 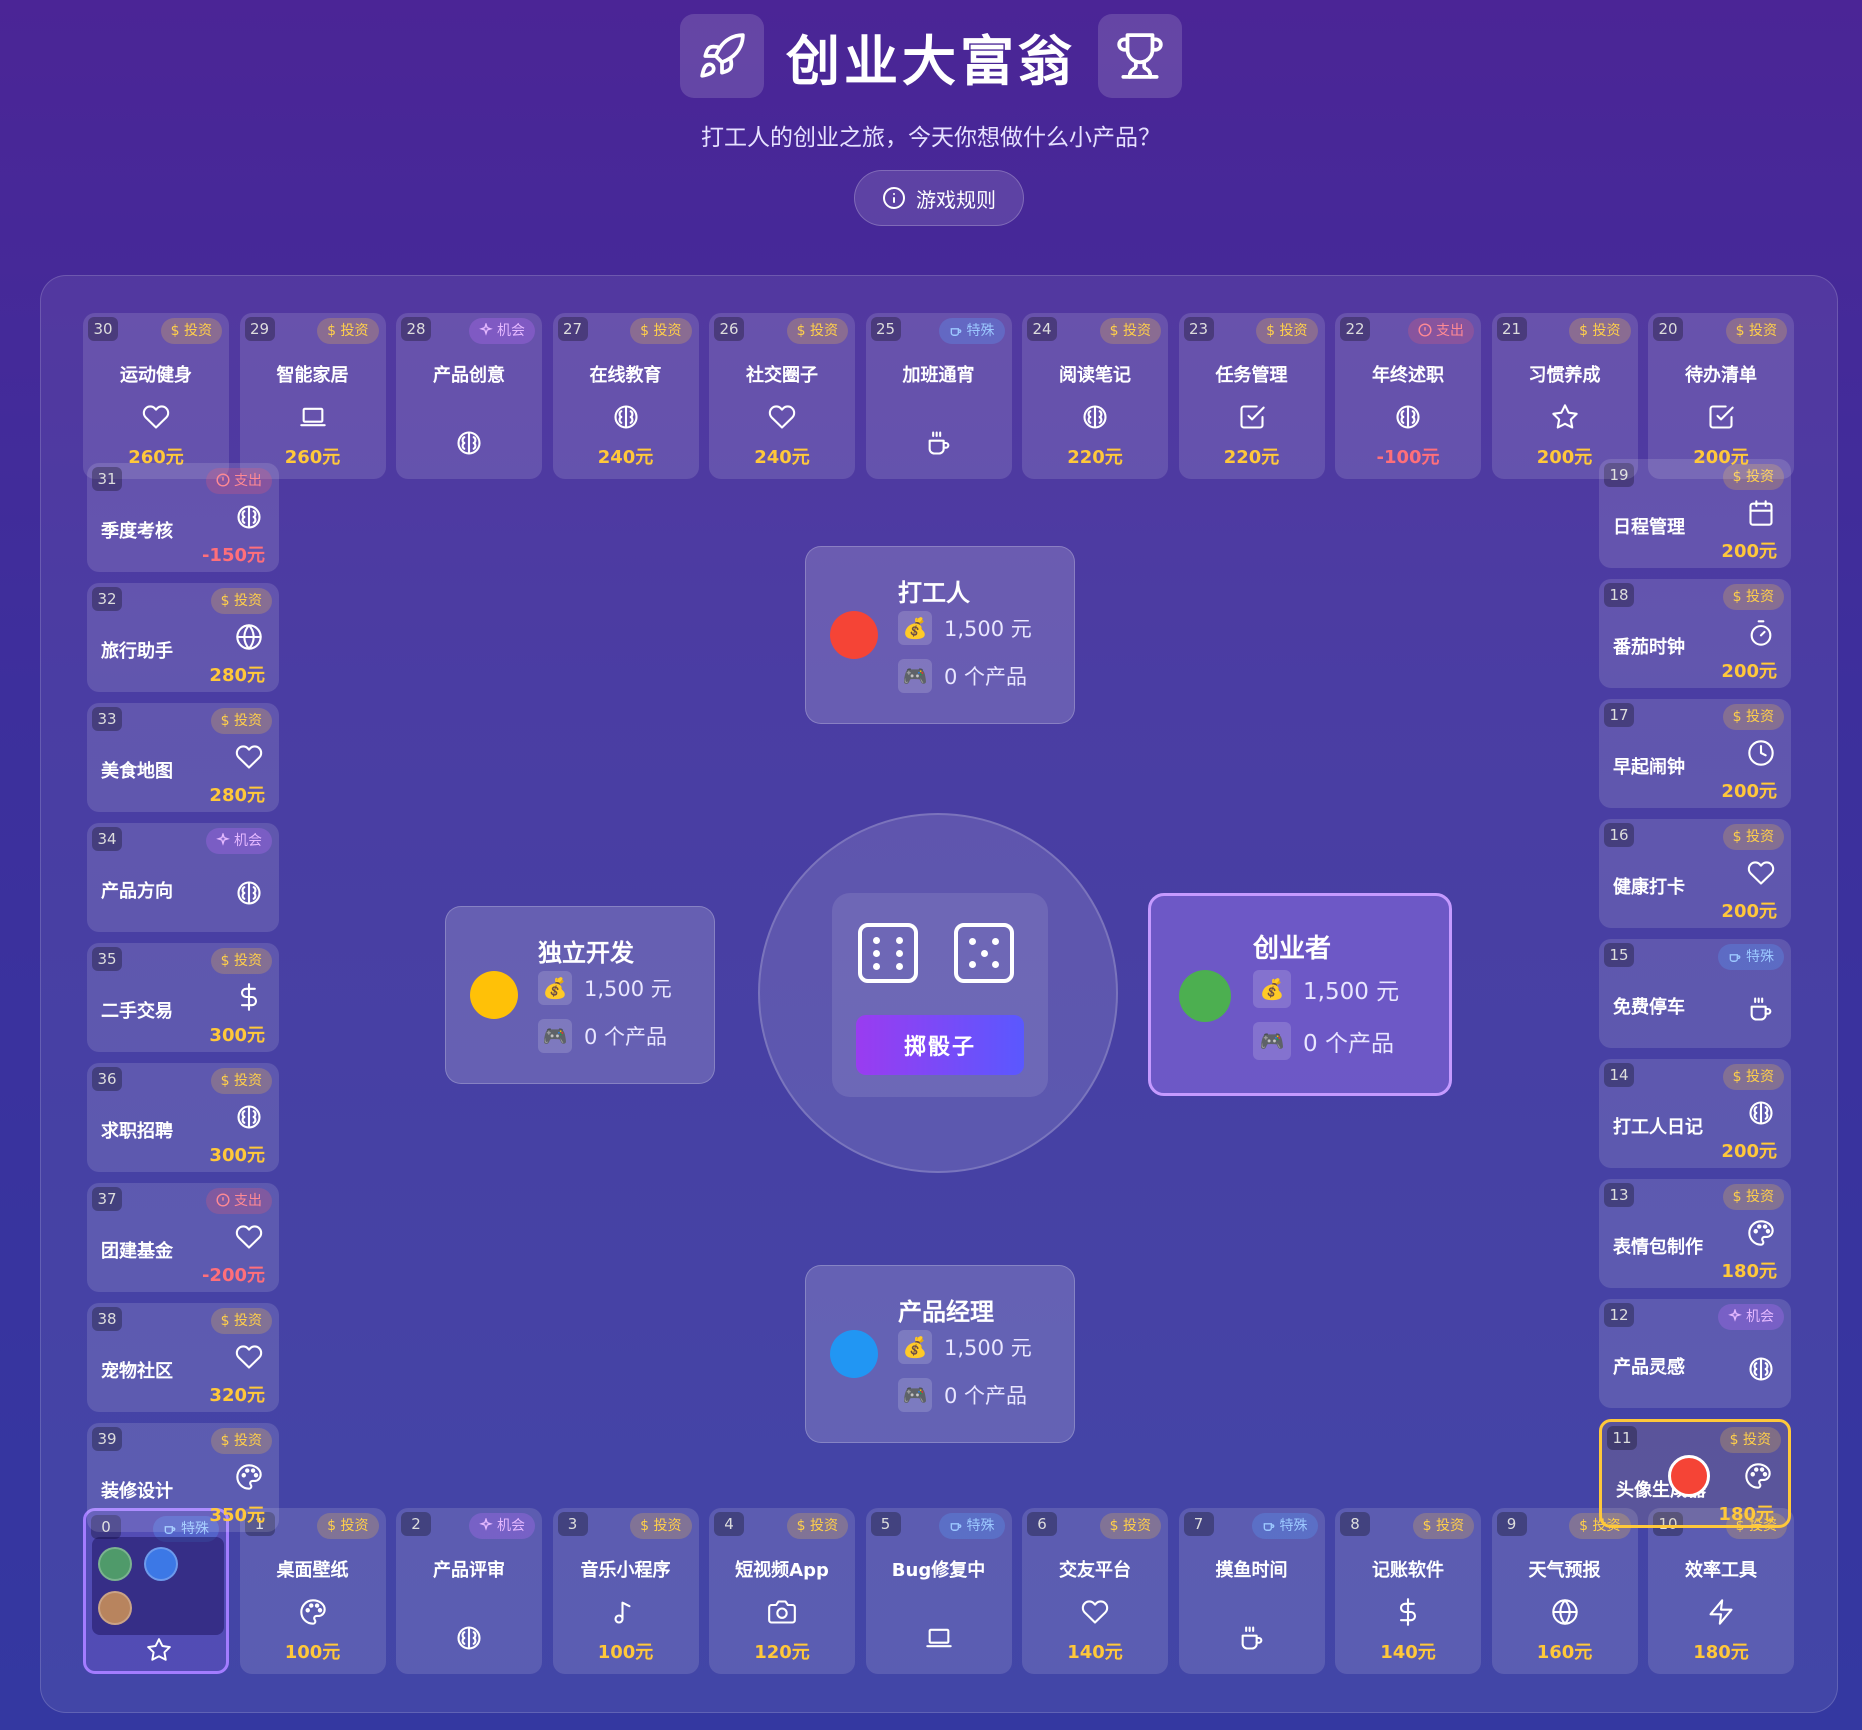 I want to click on start-player-token, so click(x=115, y=1608).